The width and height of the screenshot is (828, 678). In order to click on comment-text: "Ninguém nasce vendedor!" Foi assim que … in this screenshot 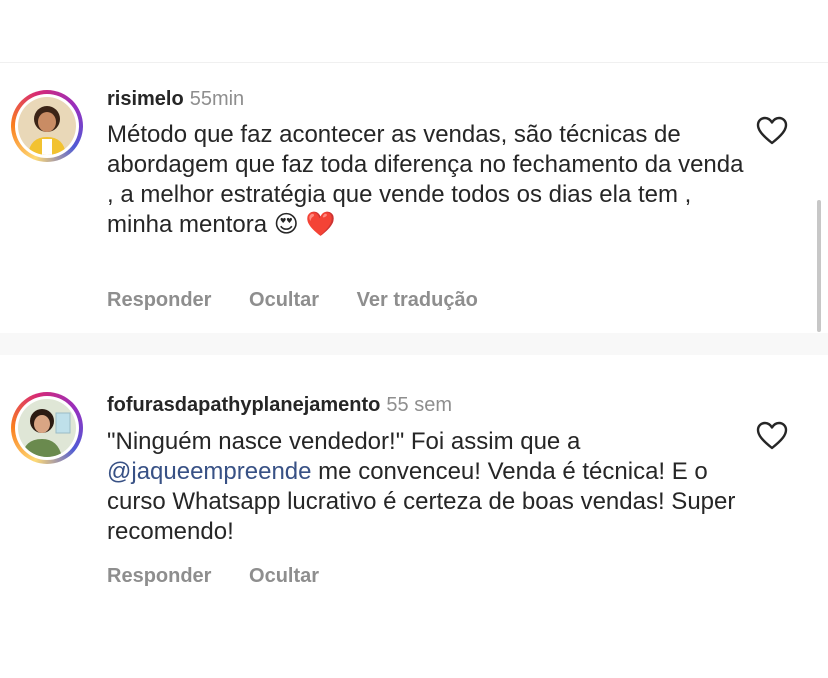, I will do `click(427, 487)`.